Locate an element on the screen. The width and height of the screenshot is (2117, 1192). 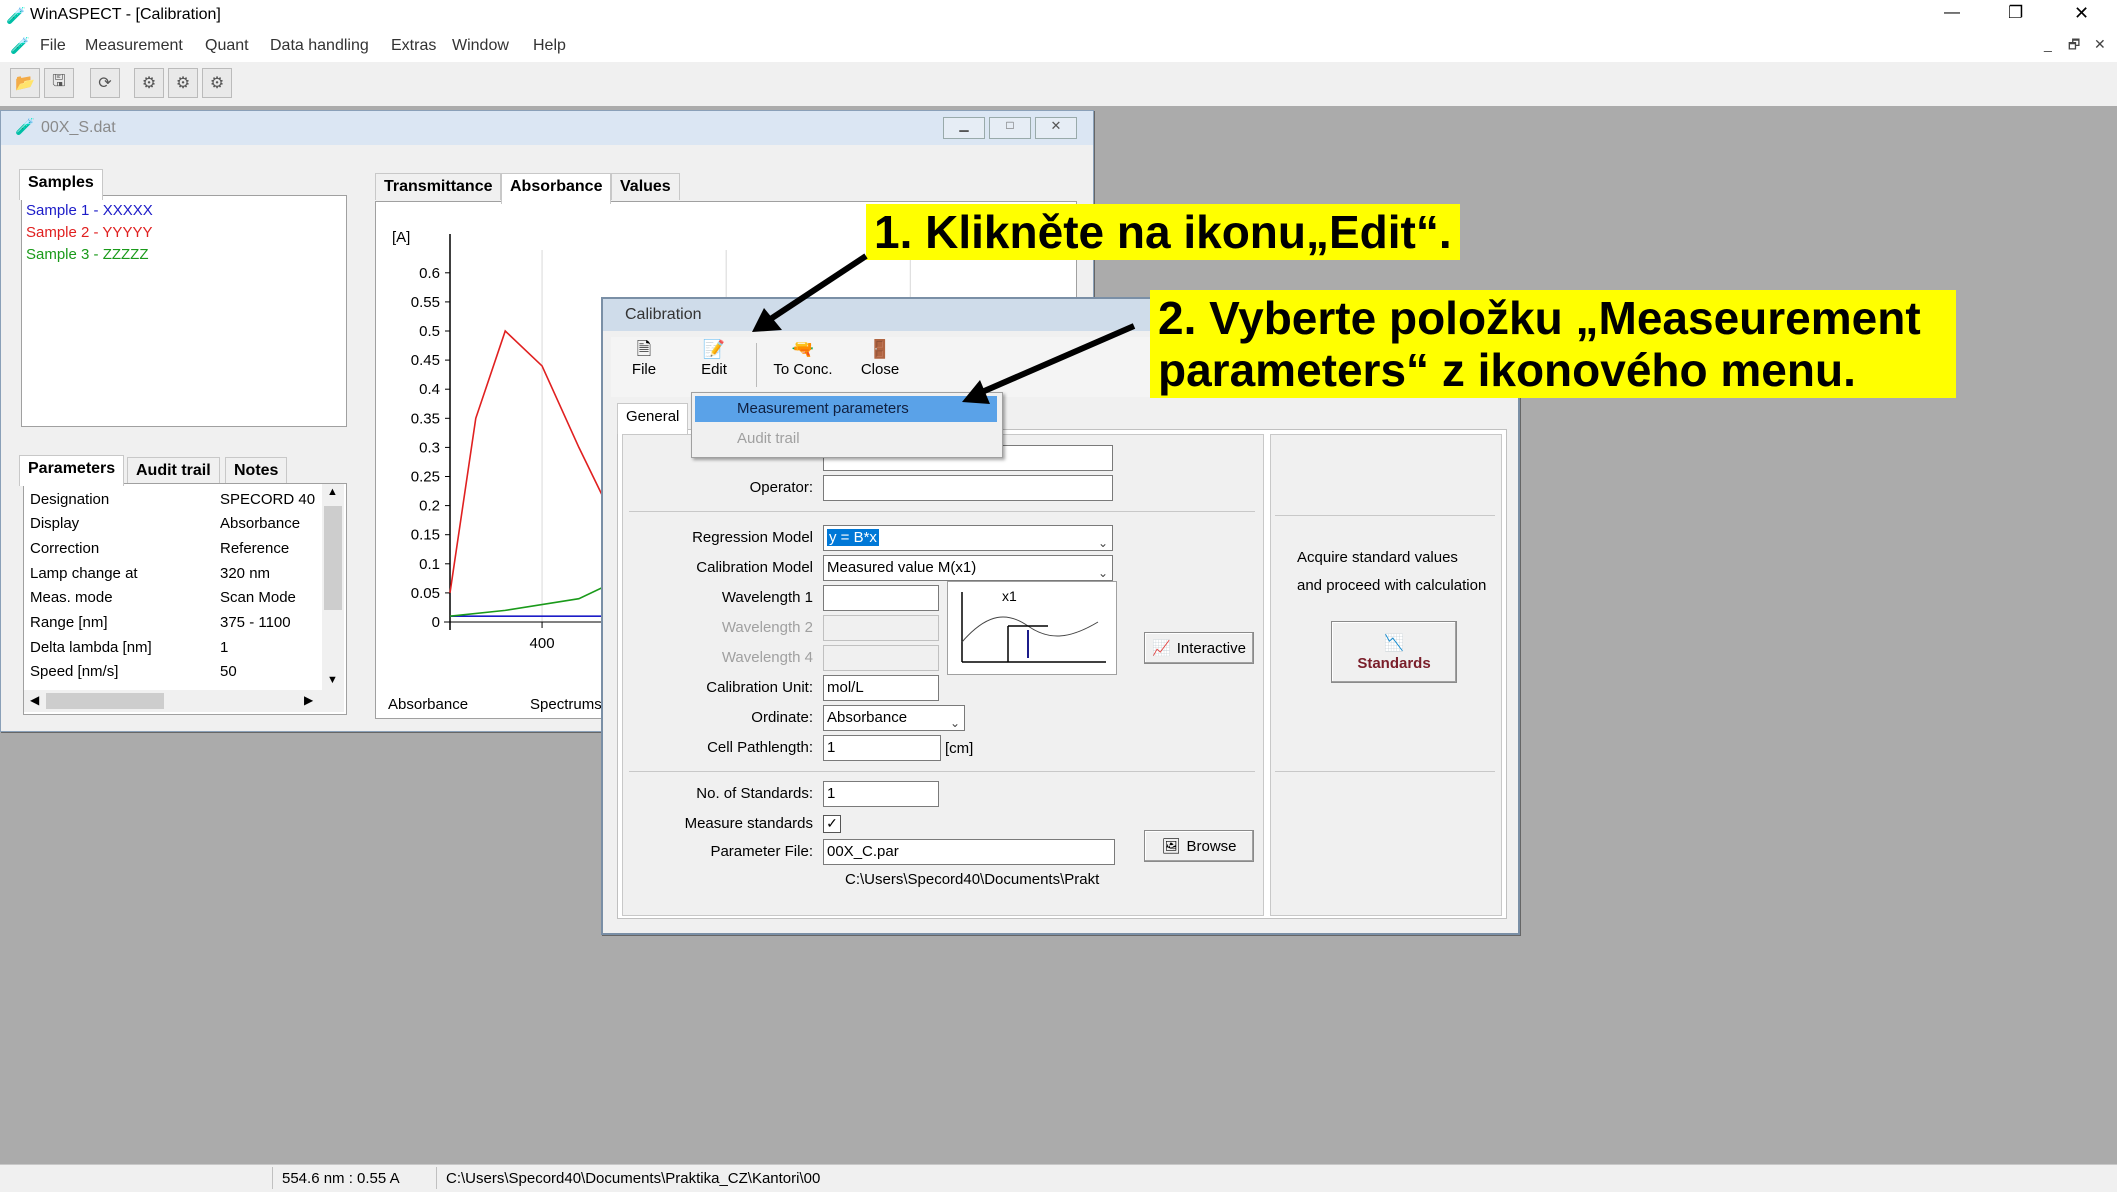
status-divider is located at coordinates (436, 1178).